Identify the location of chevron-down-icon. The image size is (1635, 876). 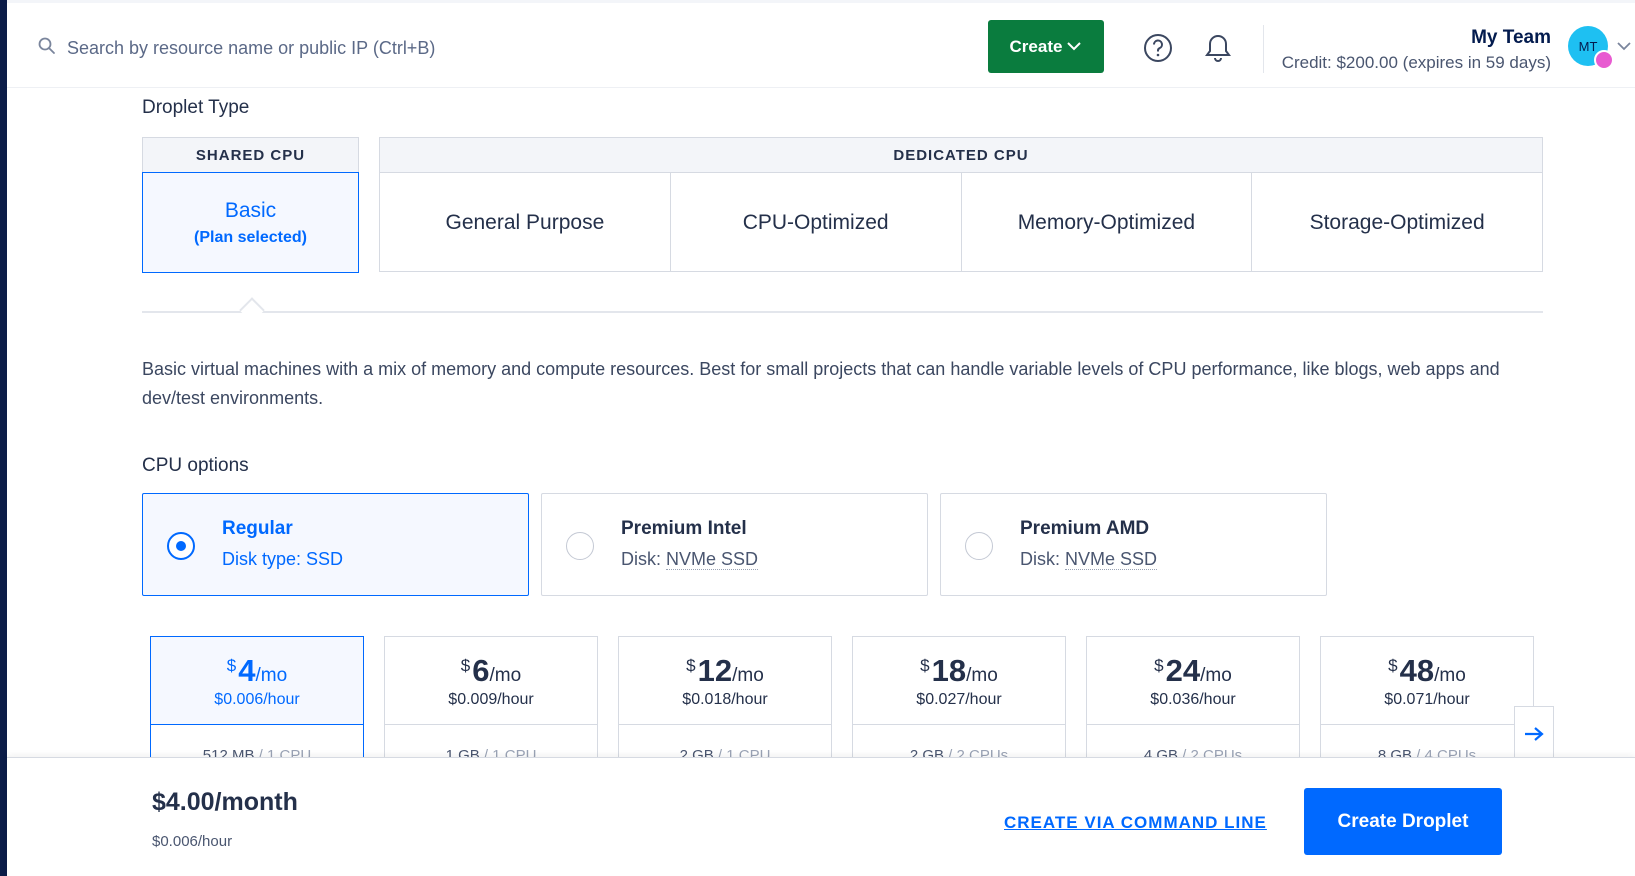
(1074, 47).